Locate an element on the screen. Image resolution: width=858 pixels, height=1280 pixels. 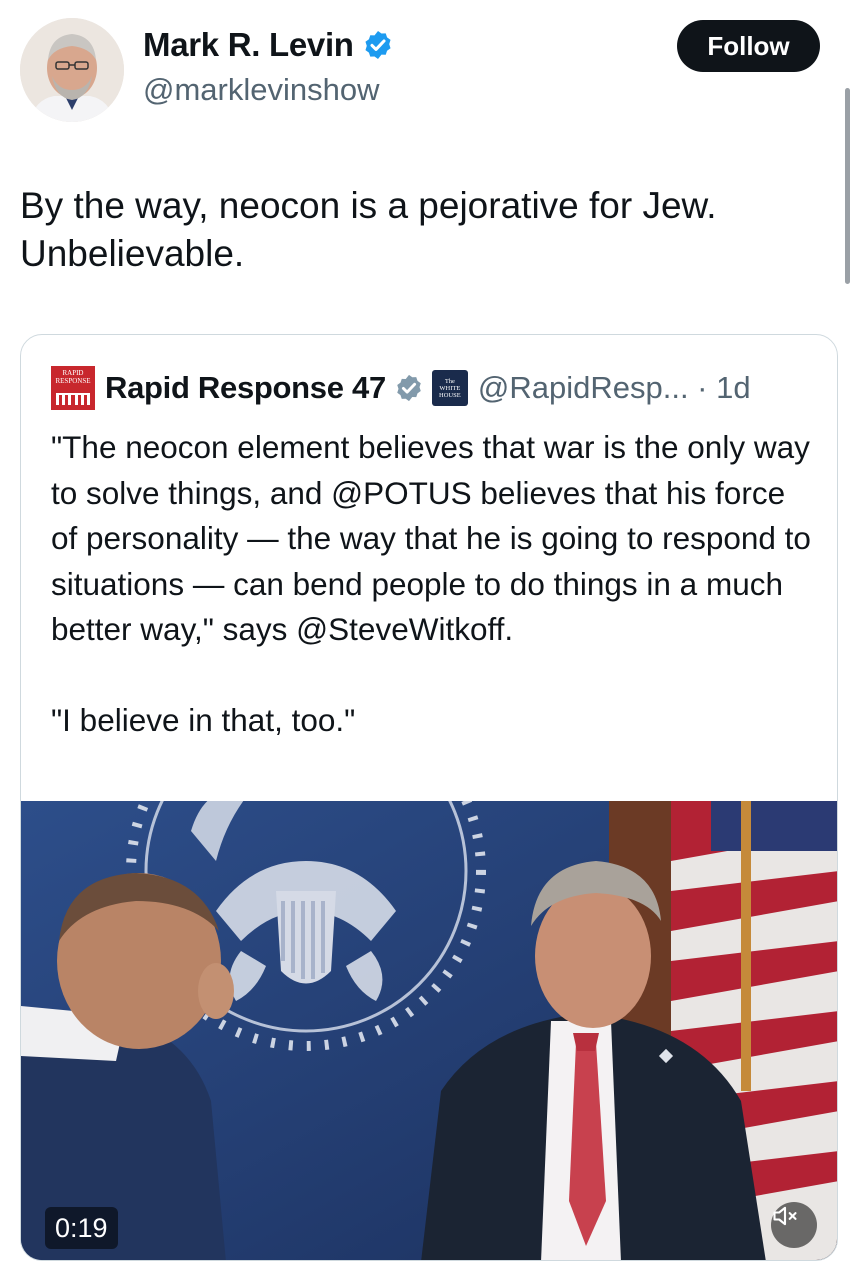
tweet-header: Mark R. Levin @marklevinshow Follow is located at coordinates (429, 70).